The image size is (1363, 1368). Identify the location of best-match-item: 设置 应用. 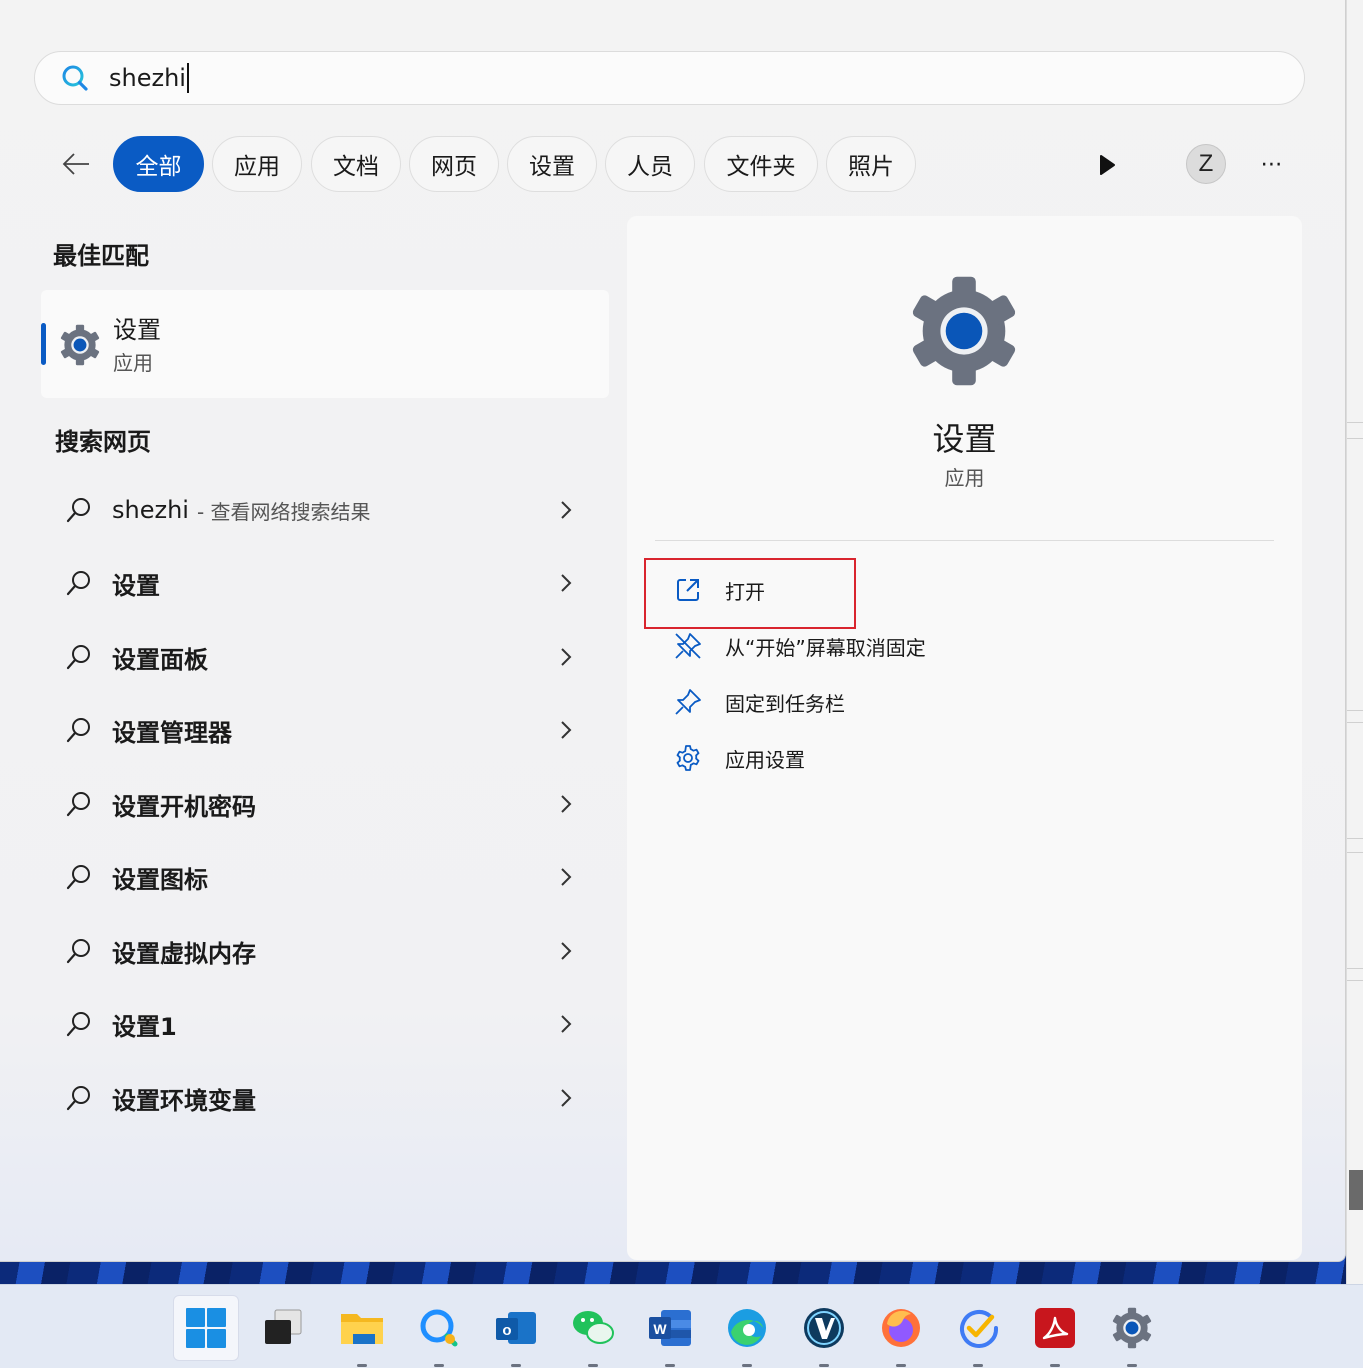
(325, 344).